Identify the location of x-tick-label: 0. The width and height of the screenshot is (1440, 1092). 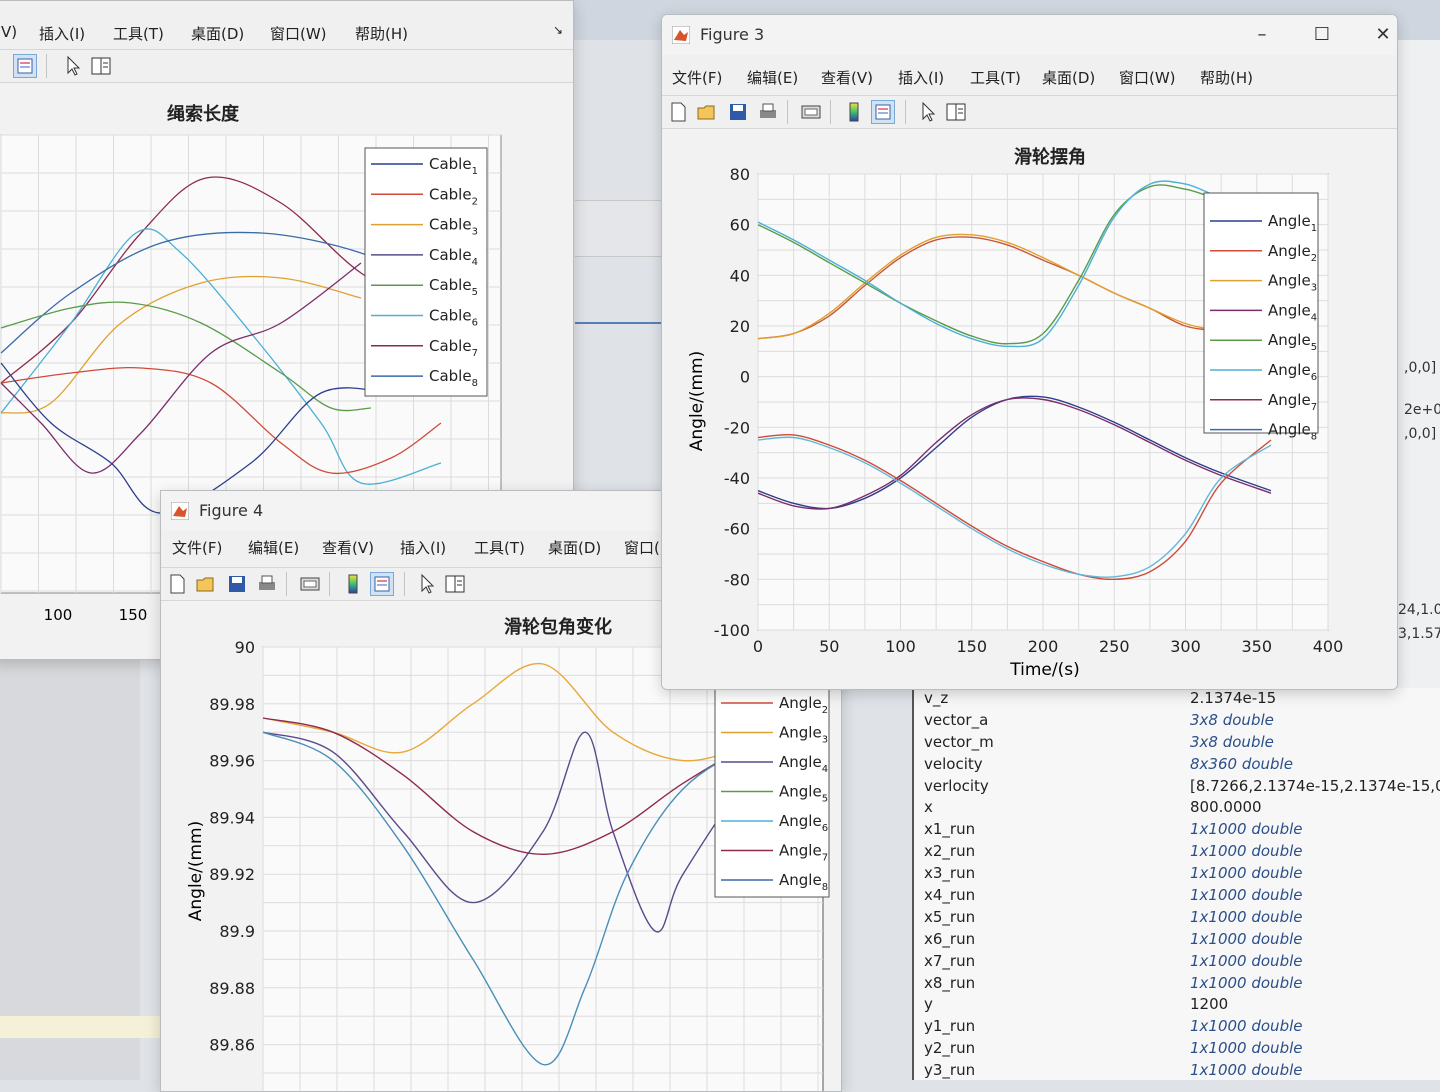
(758, 646).